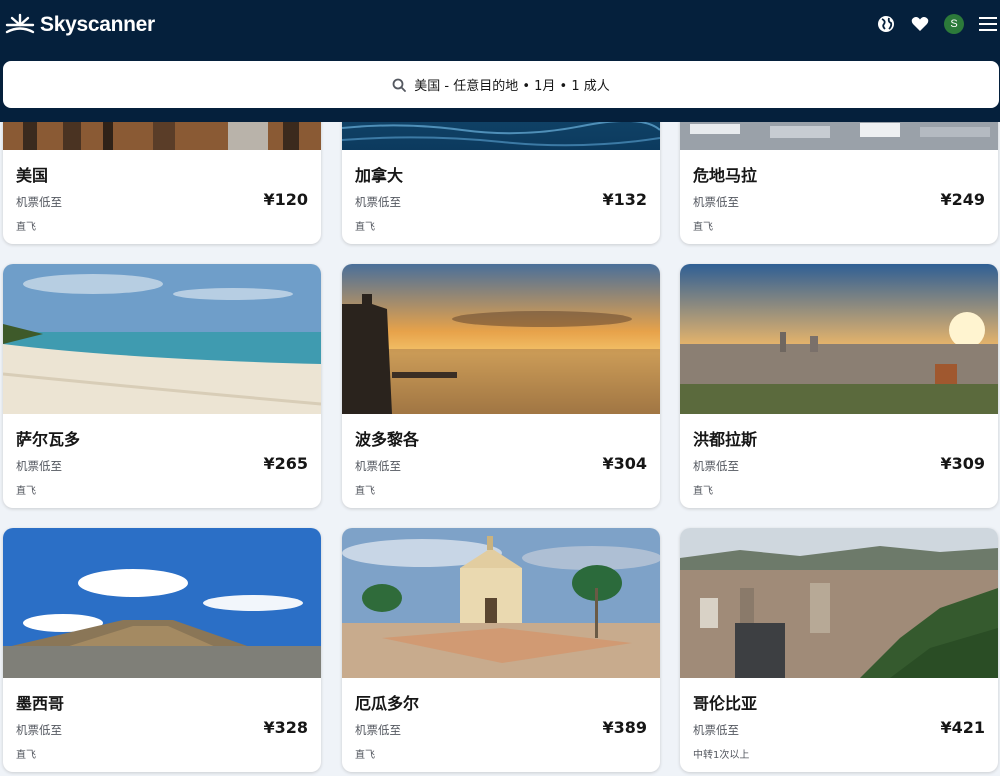 This screenshot has width=1000, height=776. I want to click on skyscanner-logo: Skyscanner, so click(79, 25).